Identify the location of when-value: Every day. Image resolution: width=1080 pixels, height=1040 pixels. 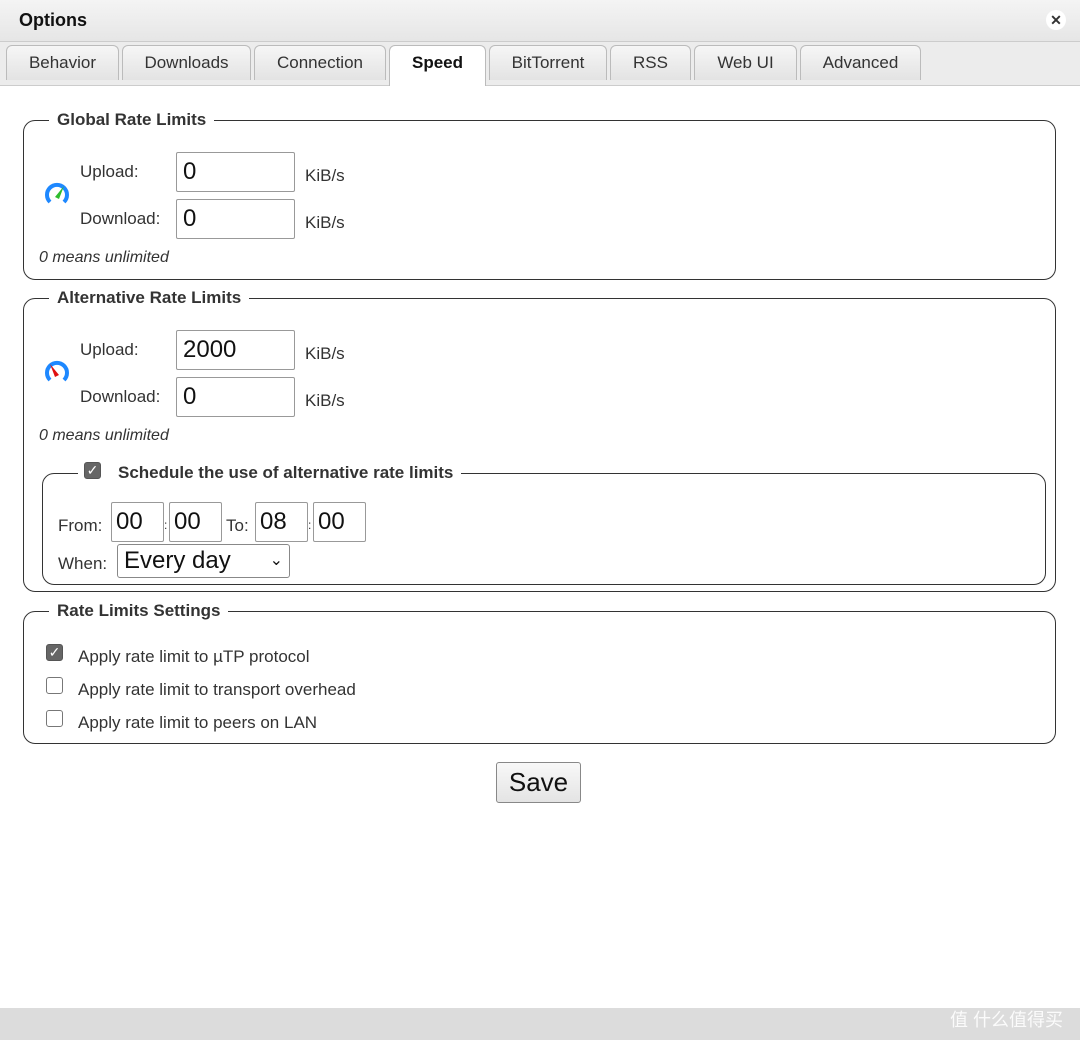
(177, 560).